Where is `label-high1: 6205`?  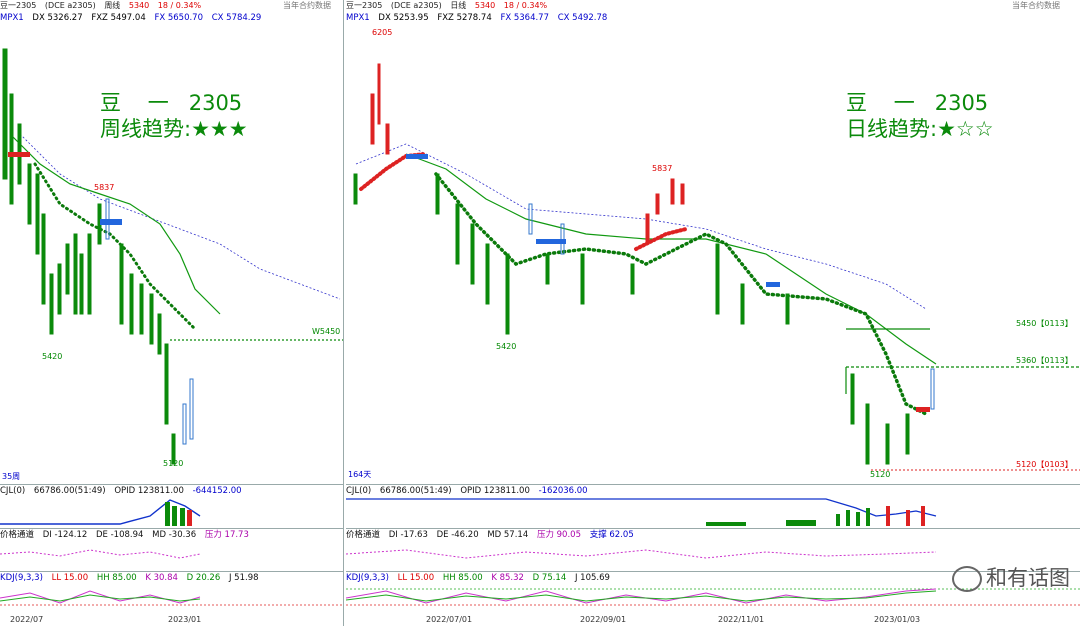 label-high1: 6205 is located at coordinates (382, 32).